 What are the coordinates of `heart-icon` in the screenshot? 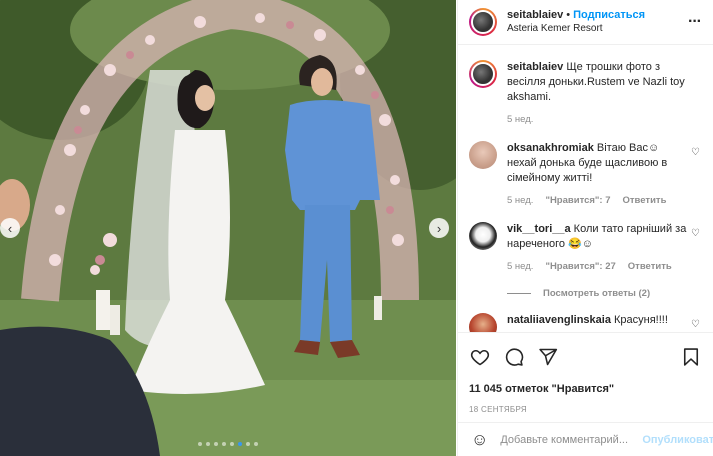 It's located at (480, 357).